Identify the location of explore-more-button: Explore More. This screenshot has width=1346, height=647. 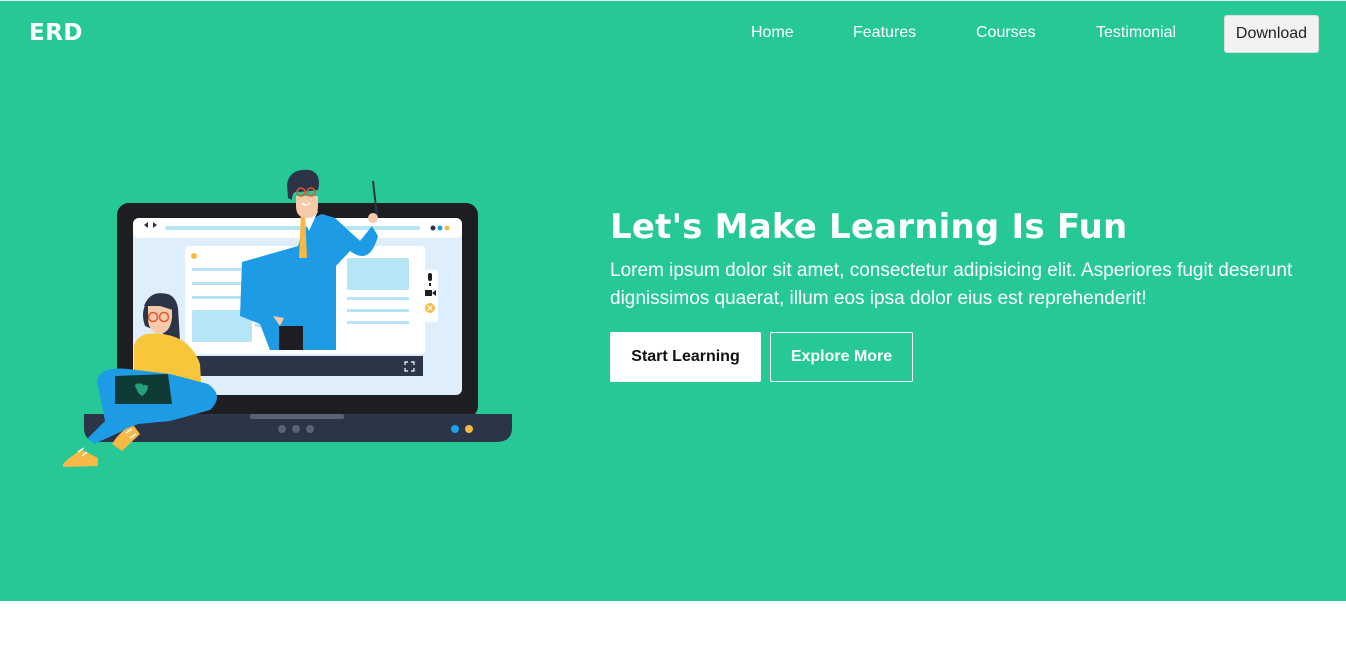
(841, 357).